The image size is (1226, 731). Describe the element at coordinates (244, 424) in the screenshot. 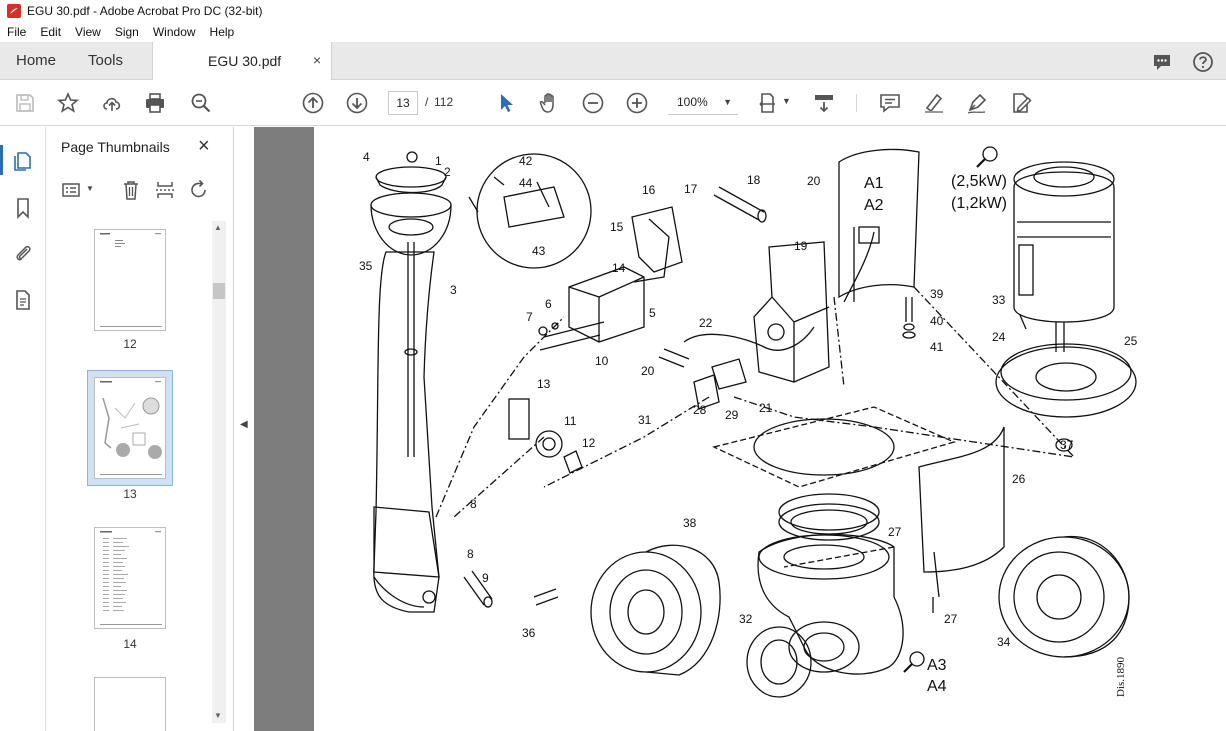

I see `collapse-arrow-icon: ◀` at that location.